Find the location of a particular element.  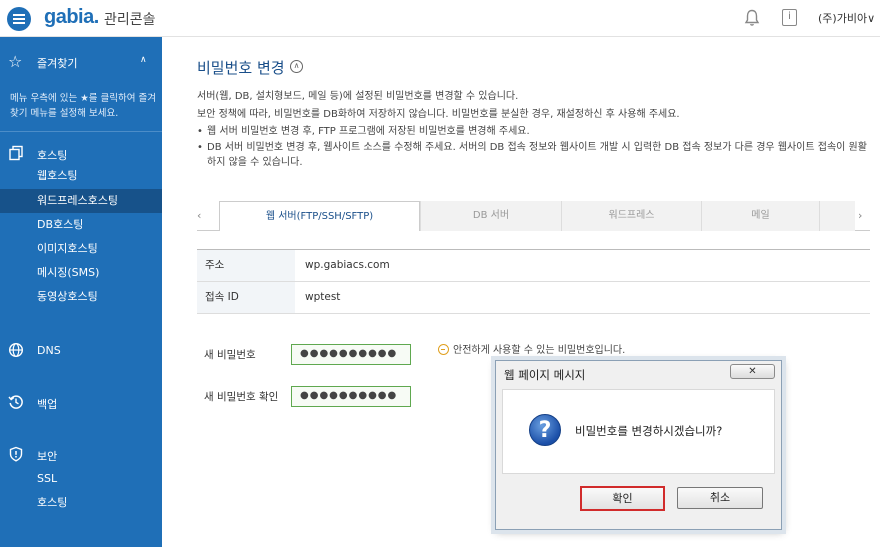

password-status: 안전하게 사용할 수 있는 비밀번호입니다. is located at coordinates (531, 348).